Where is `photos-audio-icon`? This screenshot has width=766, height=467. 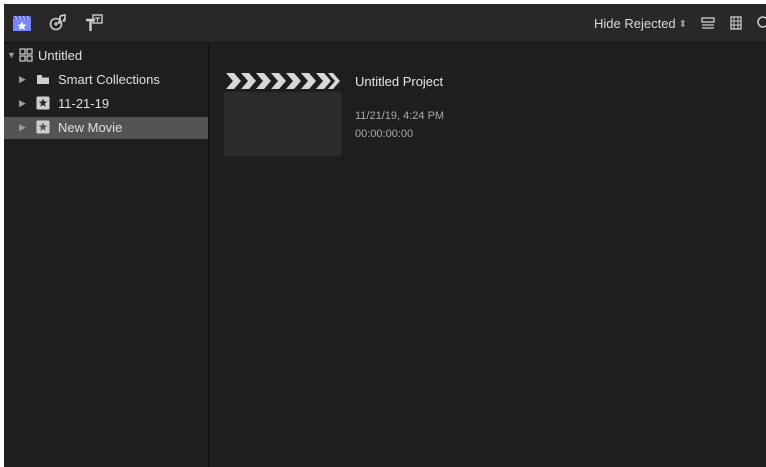 photos-audio-icon is located at coordinates (58, 23).